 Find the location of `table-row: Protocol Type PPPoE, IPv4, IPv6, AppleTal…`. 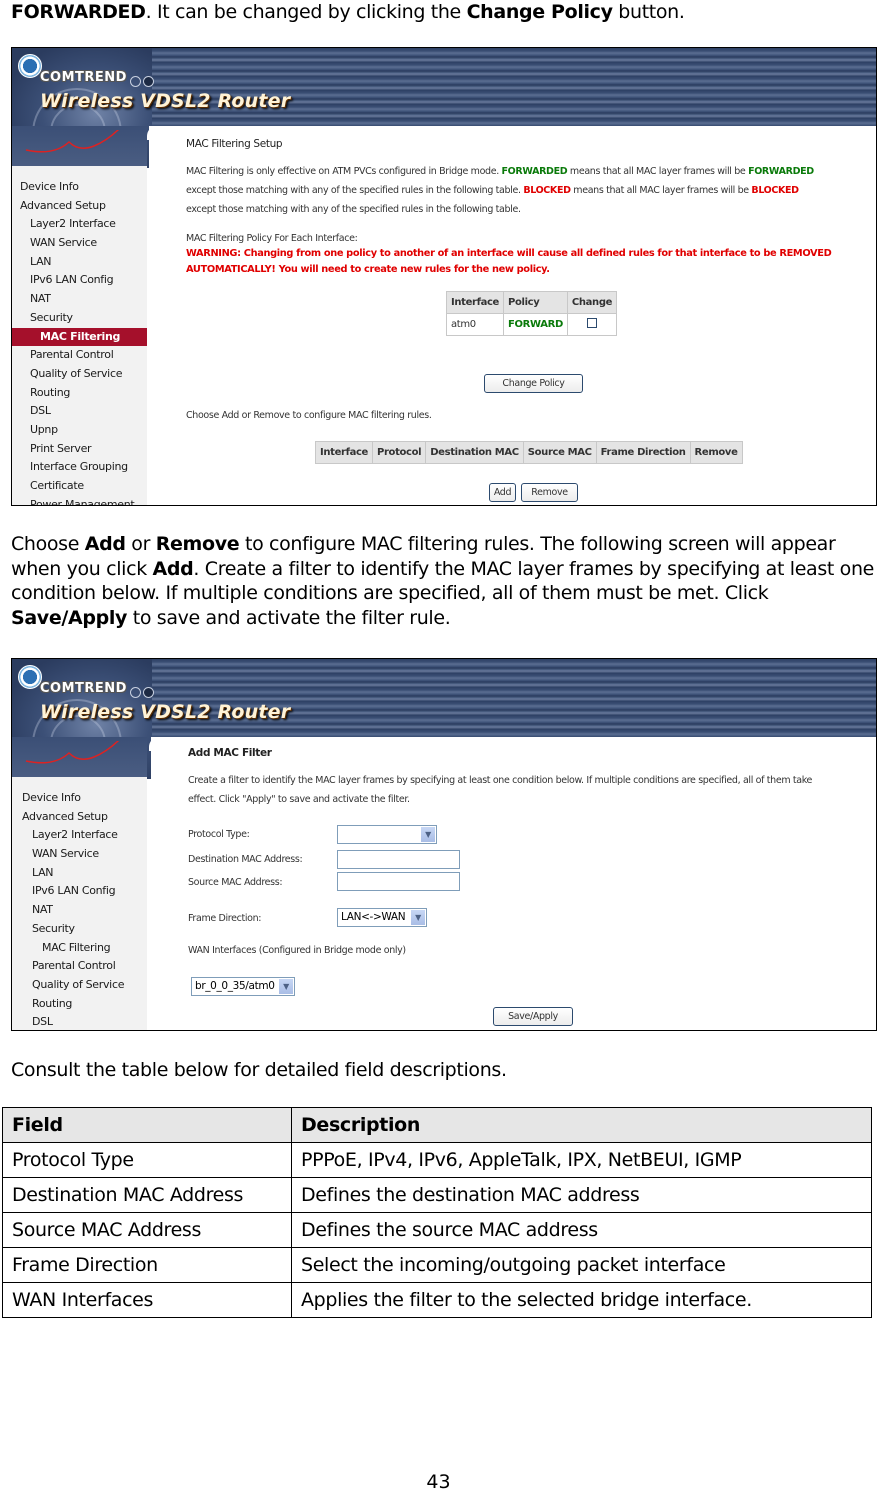

table-row: Protocol Type PPPoE, IPv4, IPv6, AppleTal… is located at coordinates (437, 1160).